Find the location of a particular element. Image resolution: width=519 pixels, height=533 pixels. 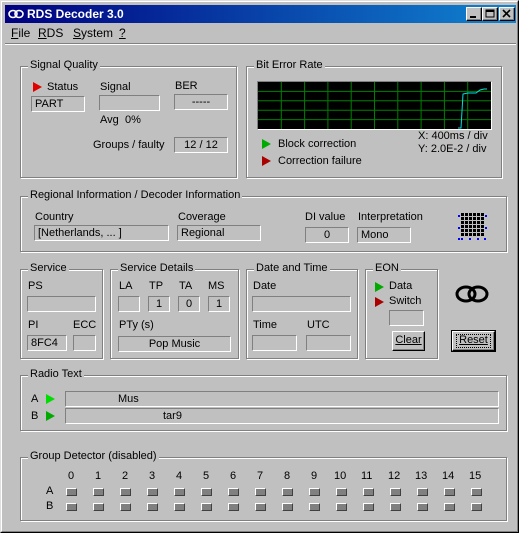

group-label: Service Details is located at coordinates (157, 268).